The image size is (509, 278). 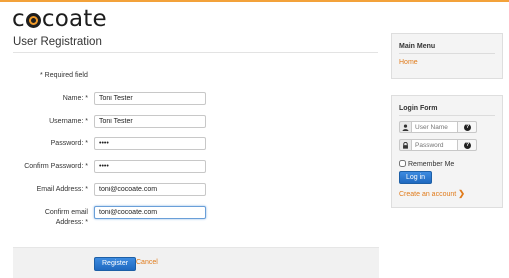 I want to click on remember-me-checkbox, so click(x=402, y=163).